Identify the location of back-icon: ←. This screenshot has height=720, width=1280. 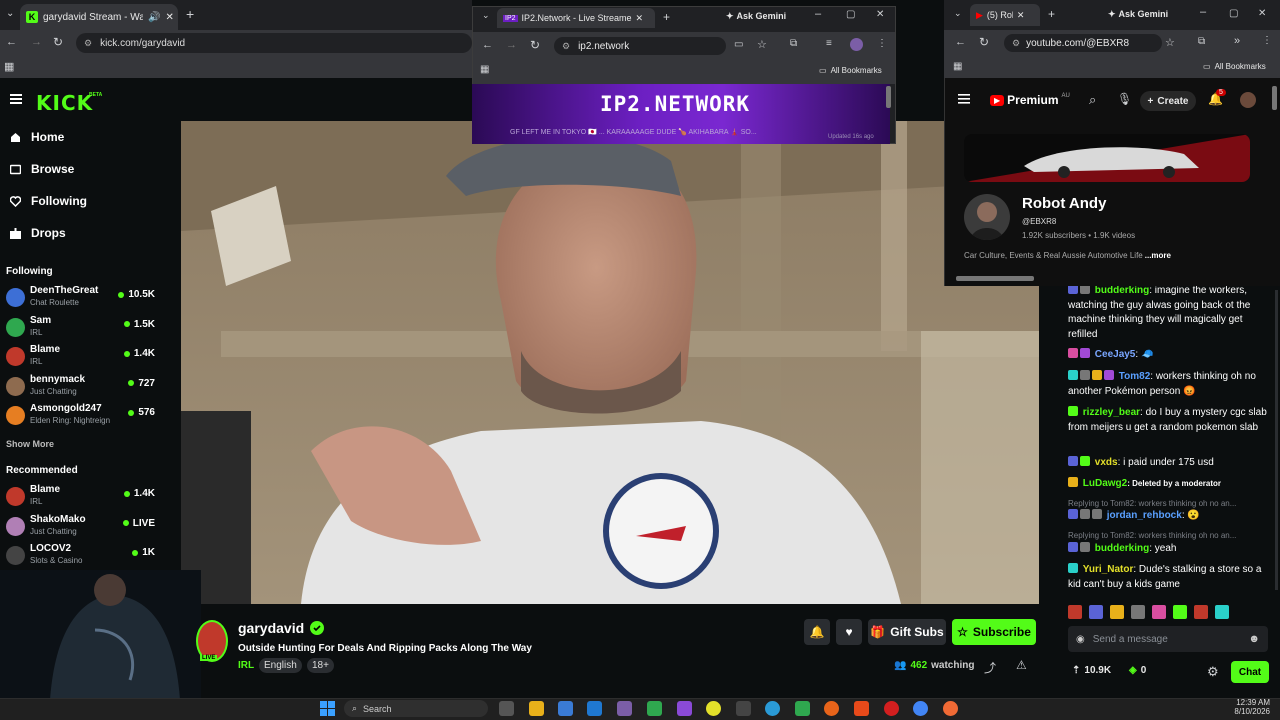
(487, 45).